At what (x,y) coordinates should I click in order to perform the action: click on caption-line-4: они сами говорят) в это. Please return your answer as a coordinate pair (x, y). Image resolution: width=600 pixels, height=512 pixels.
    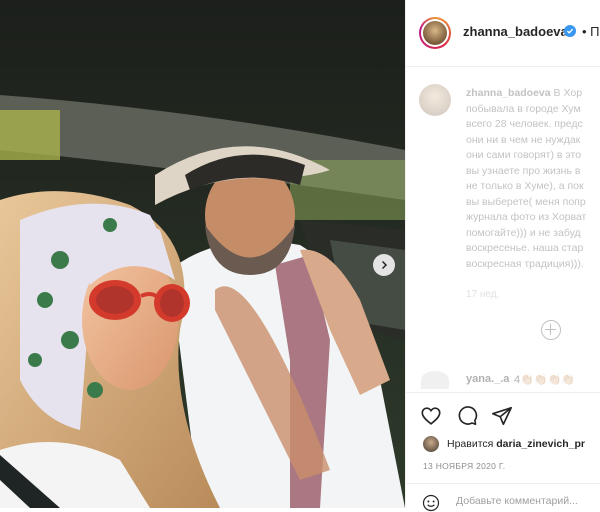
    Looking at the image, I should click on (524, 155).